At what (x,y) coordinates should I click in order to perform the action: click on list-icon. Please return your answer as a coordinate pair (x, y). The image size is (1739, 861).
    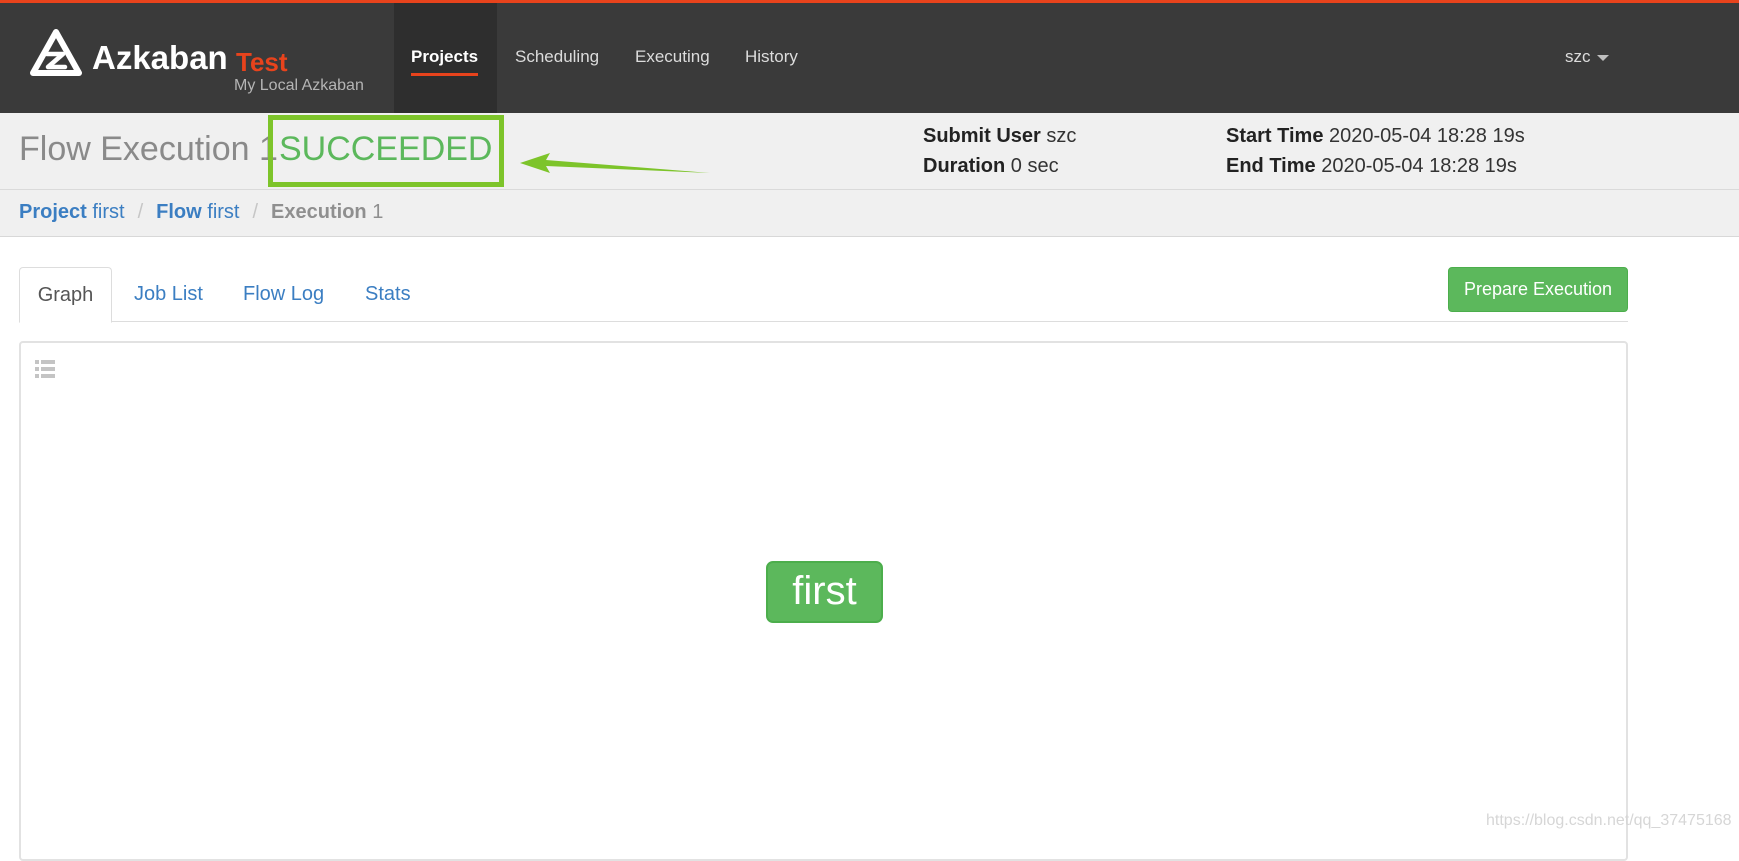
    Looking at the image, I should click on (45, 369).